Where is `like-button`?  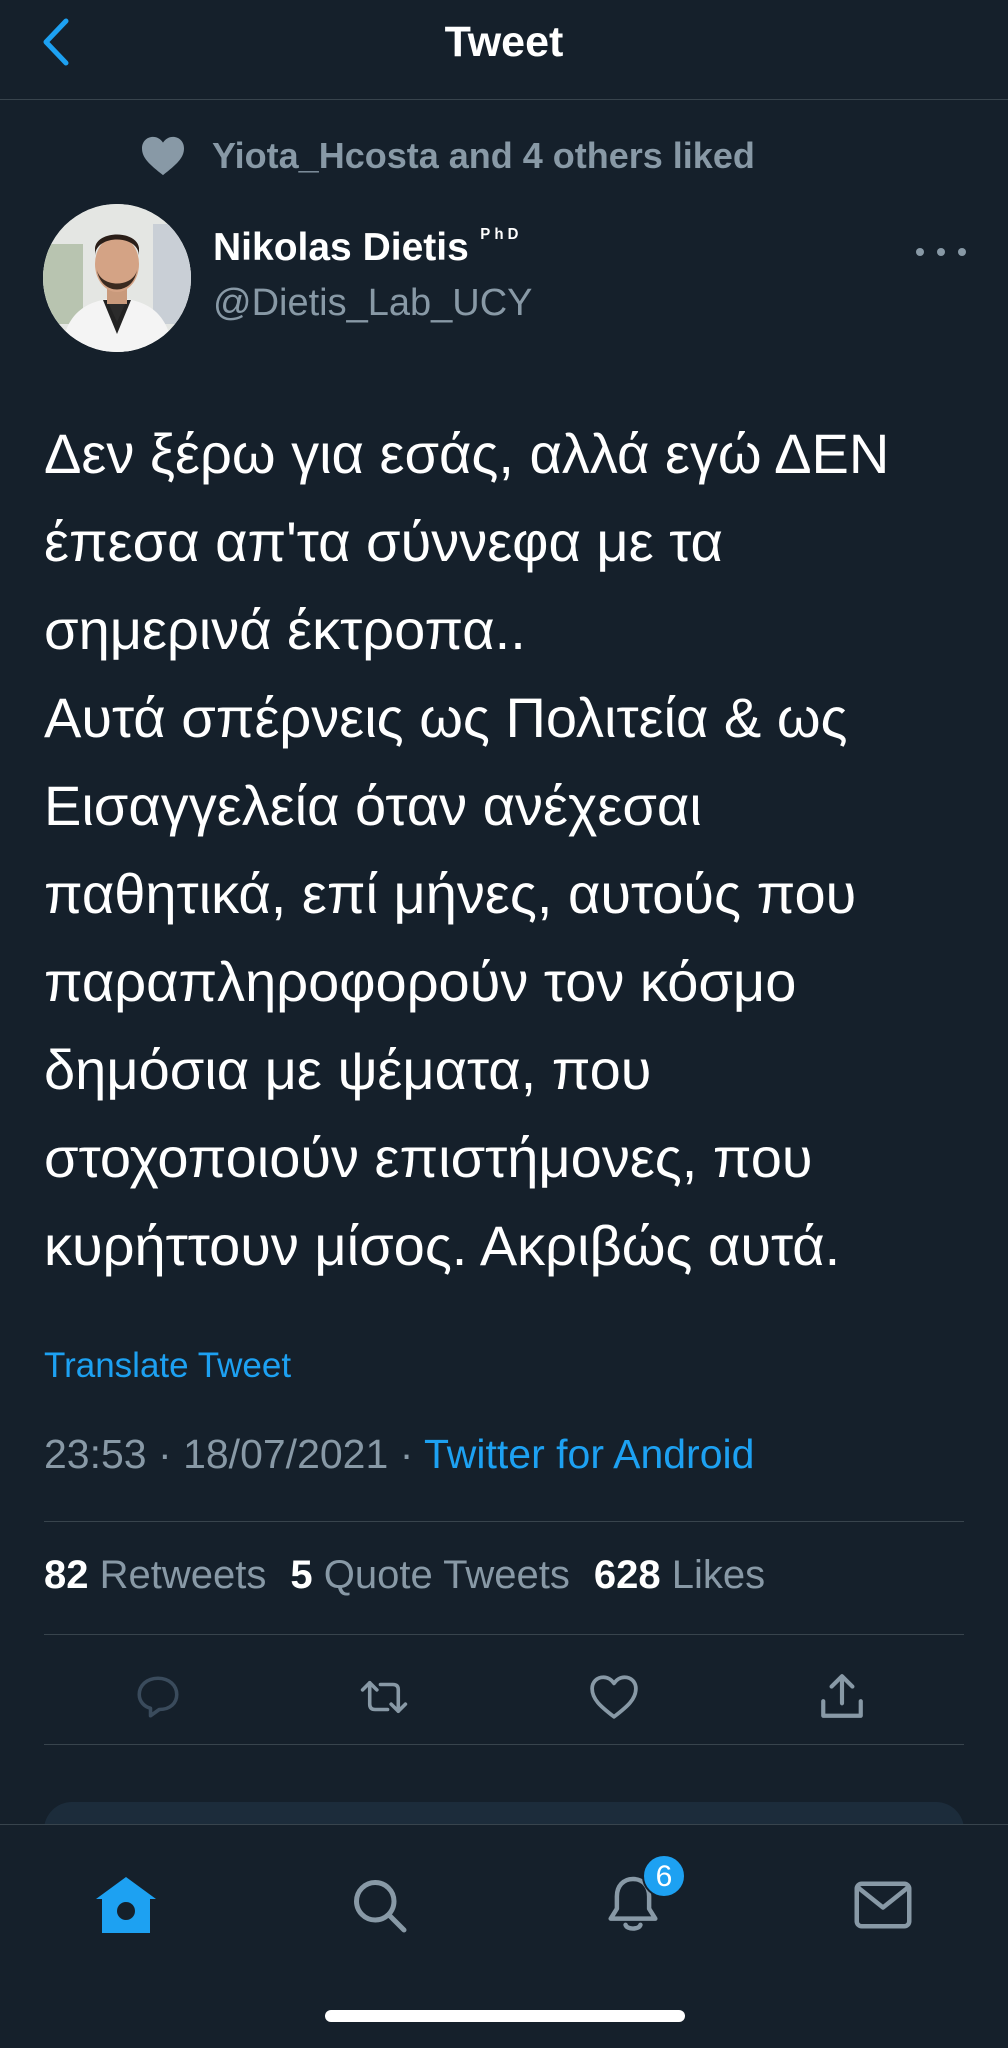
like-button is located at coordinates (614, 1697).